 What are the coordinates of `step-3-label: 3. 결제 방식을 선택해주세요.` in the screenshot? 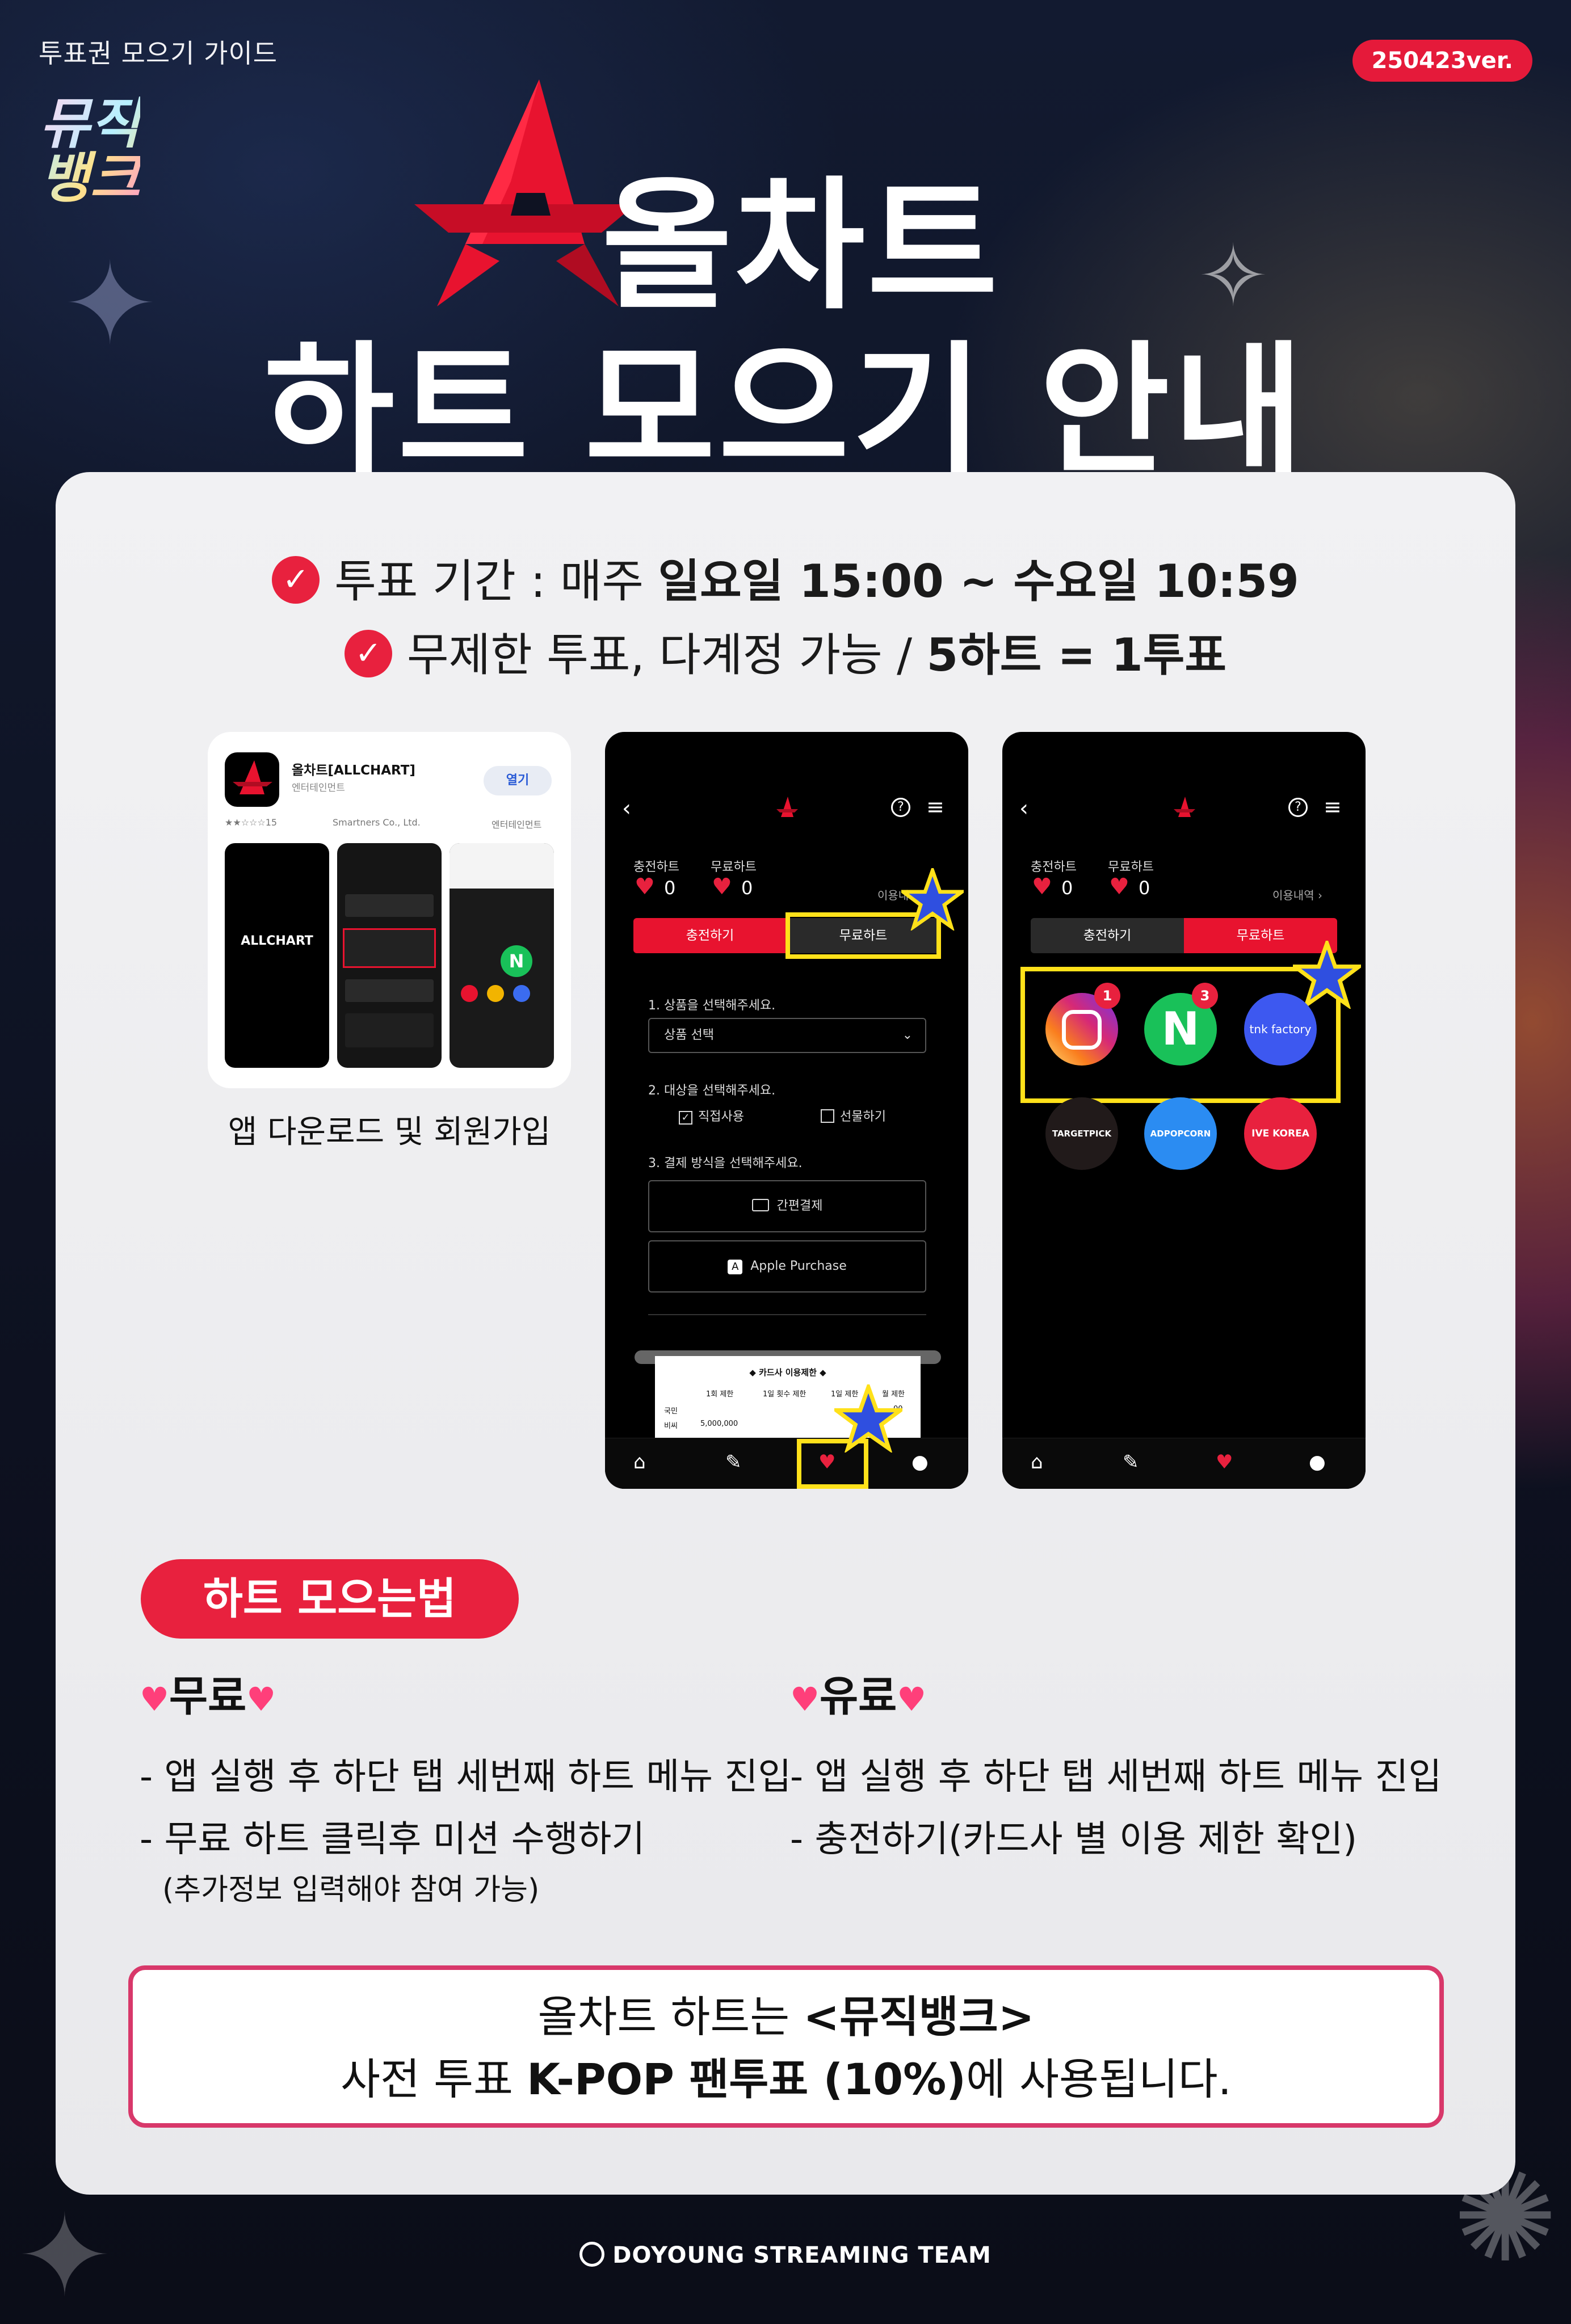 It's located at (725, 1163).